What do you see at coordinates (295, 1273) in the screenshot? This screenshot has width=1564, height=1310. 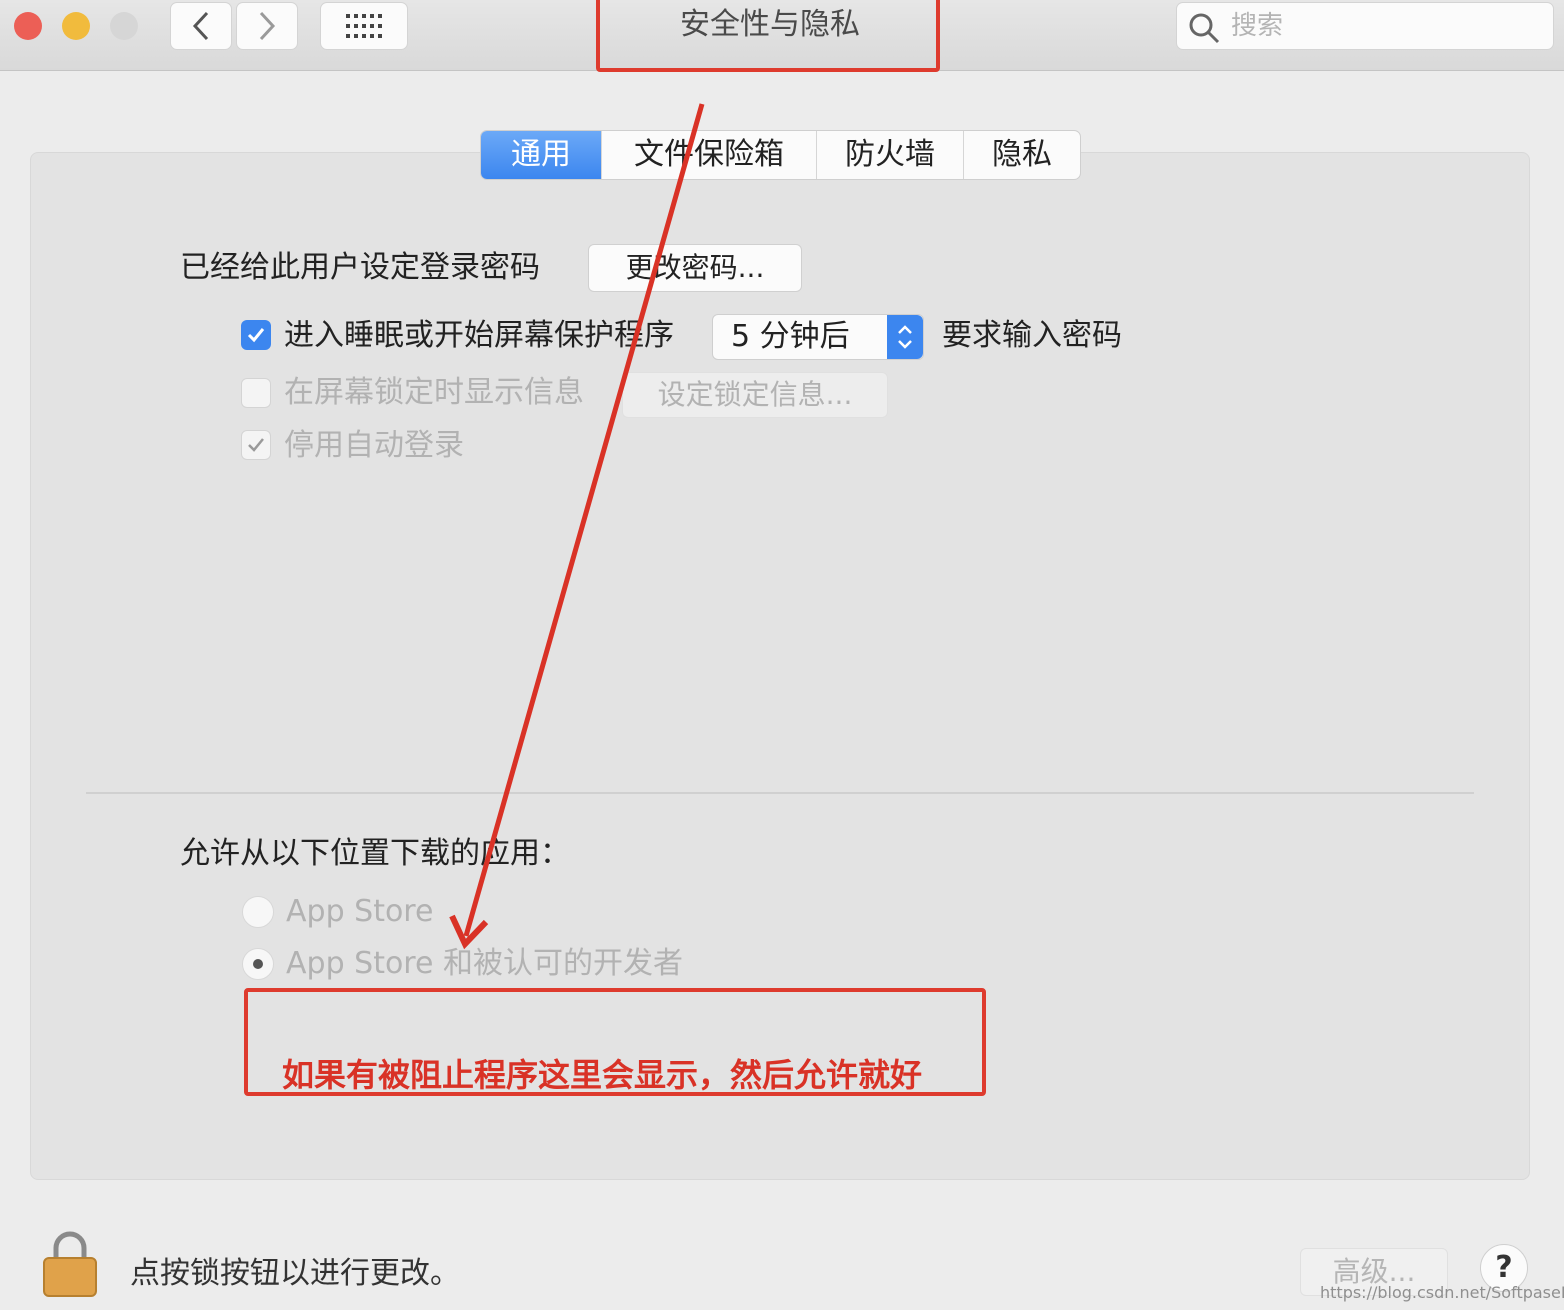 I see `lock-instruction-text: 点按锁按钮以进行更改。` at bounding box center [295, 1273].